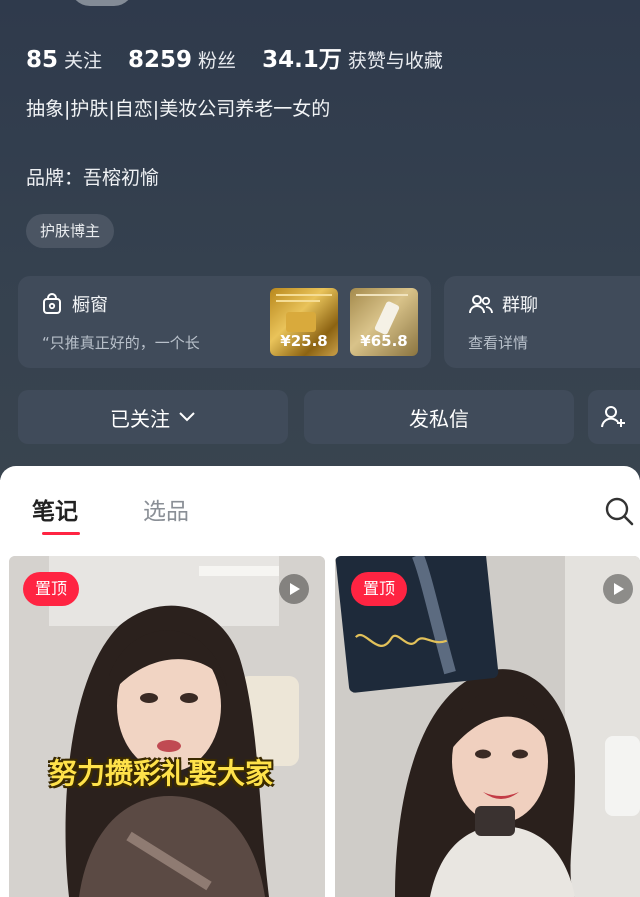 Image resolution: width=640 pixels, height=897 pixels. What do you see at coordinates (384, 341) in the screenshot?
I see `product-price-2: ¥65.8` at bounding box center [384, 341].